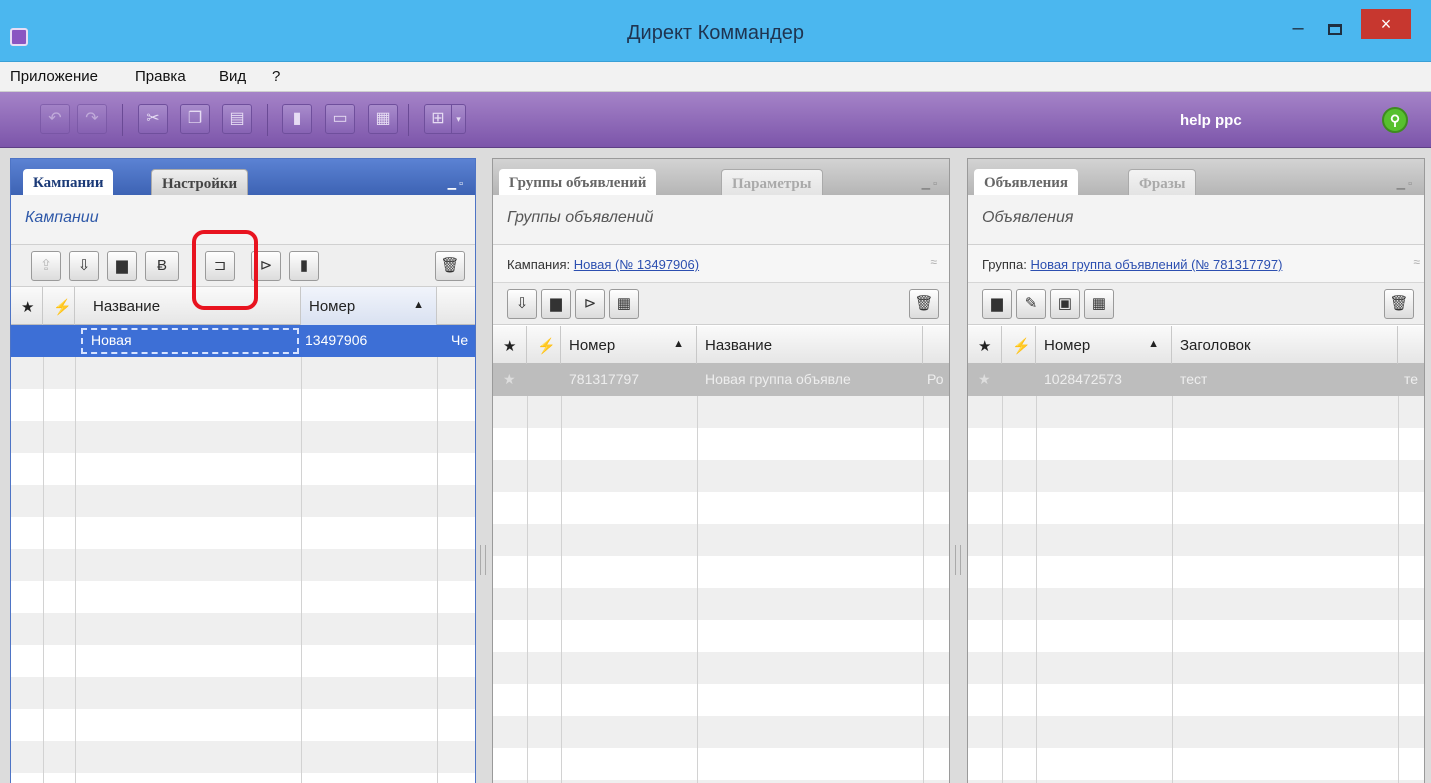 Image resolution: width=1431 pixels, height=783 pixels. What do you see at coordinates (304, 266) in the screenshot?
I see `campaign-stats-button: ▮` at bounding box center [304, 266].